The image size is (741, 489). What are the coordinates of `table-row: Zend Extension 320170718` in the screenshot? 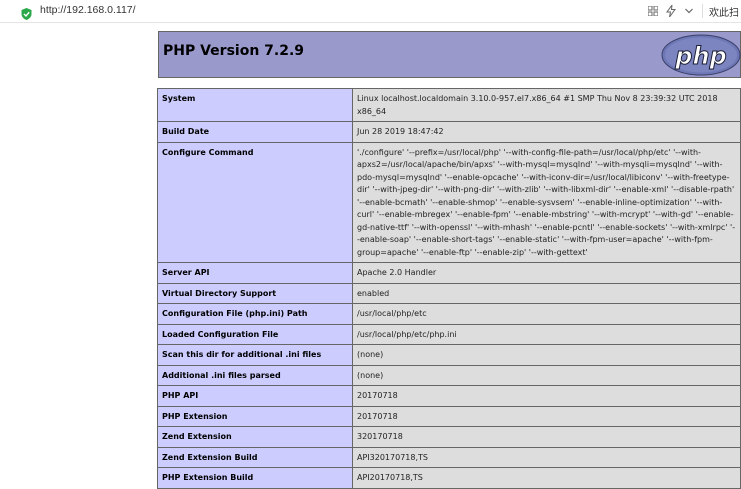 It's located at (449, 437).